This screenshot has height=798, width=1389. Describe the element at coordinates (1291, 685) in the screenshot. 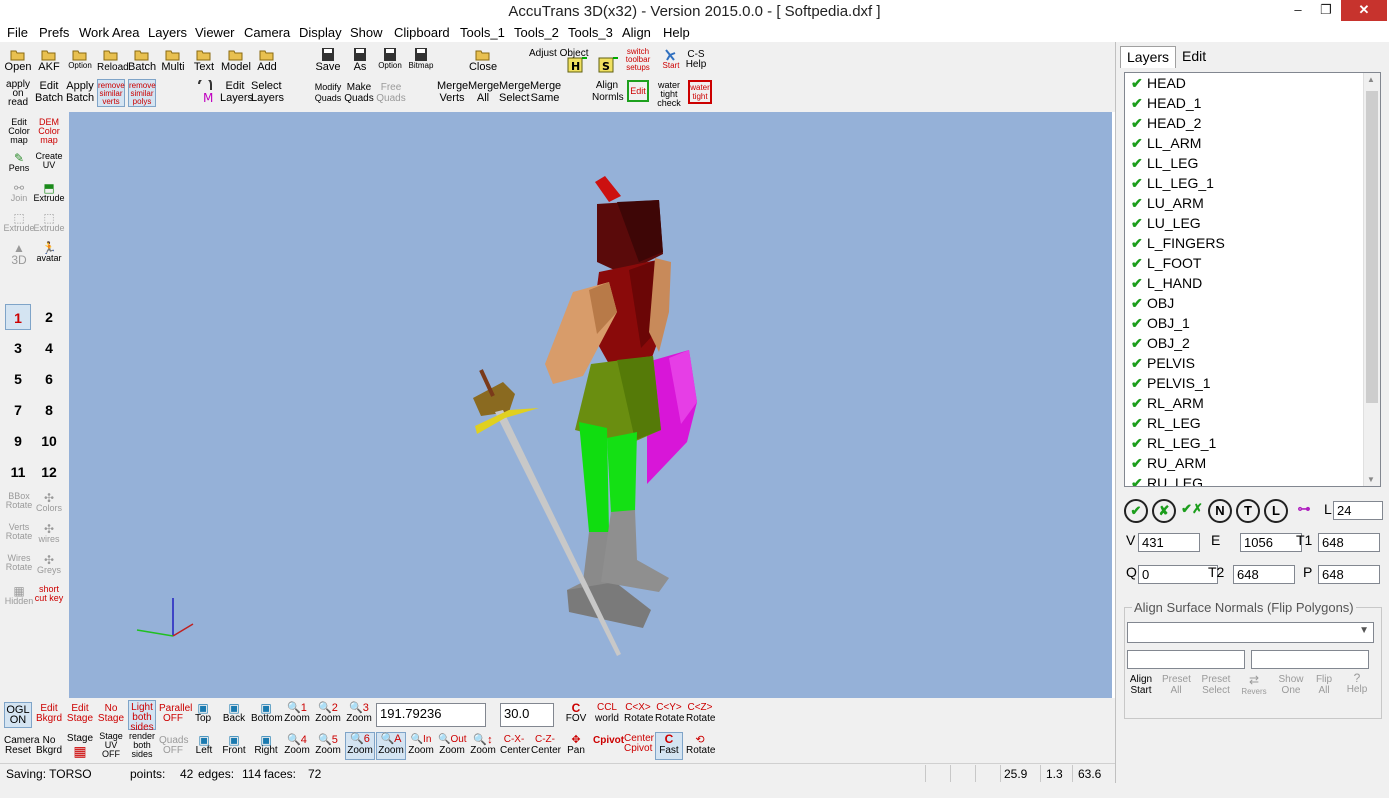

I see `show-one-button: Show One` at that location.